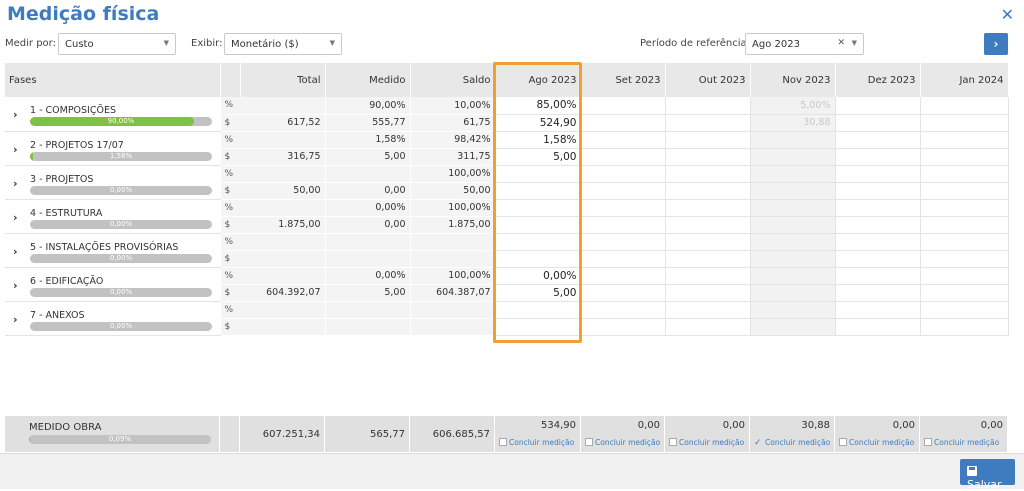  Describe the element at coordinates (538, 140) in the screenshot. I see `current-month-input: 1,58%` at that location.